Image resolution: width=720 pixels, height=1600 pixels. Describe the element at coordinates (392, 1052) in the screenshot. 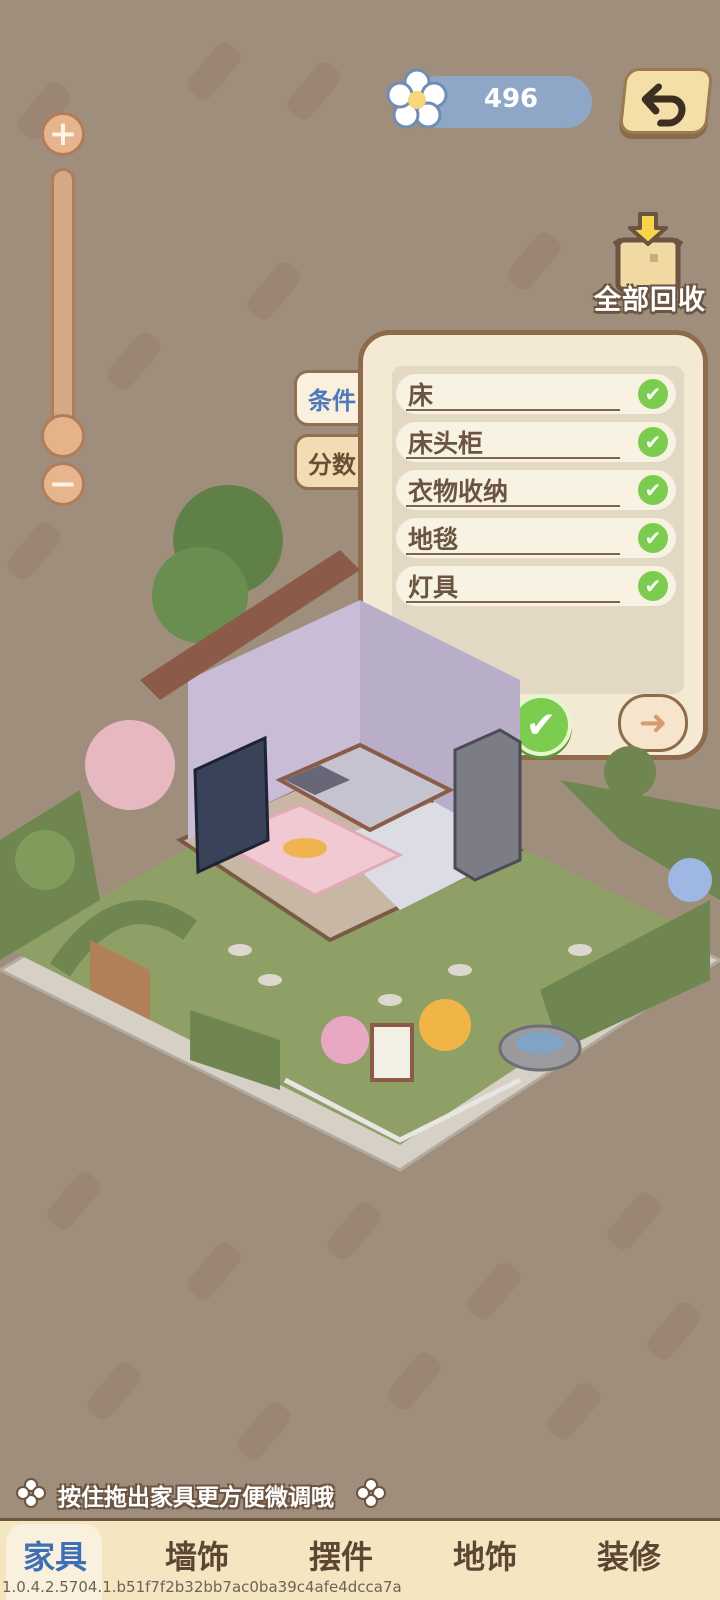

I see `easel` at that location.